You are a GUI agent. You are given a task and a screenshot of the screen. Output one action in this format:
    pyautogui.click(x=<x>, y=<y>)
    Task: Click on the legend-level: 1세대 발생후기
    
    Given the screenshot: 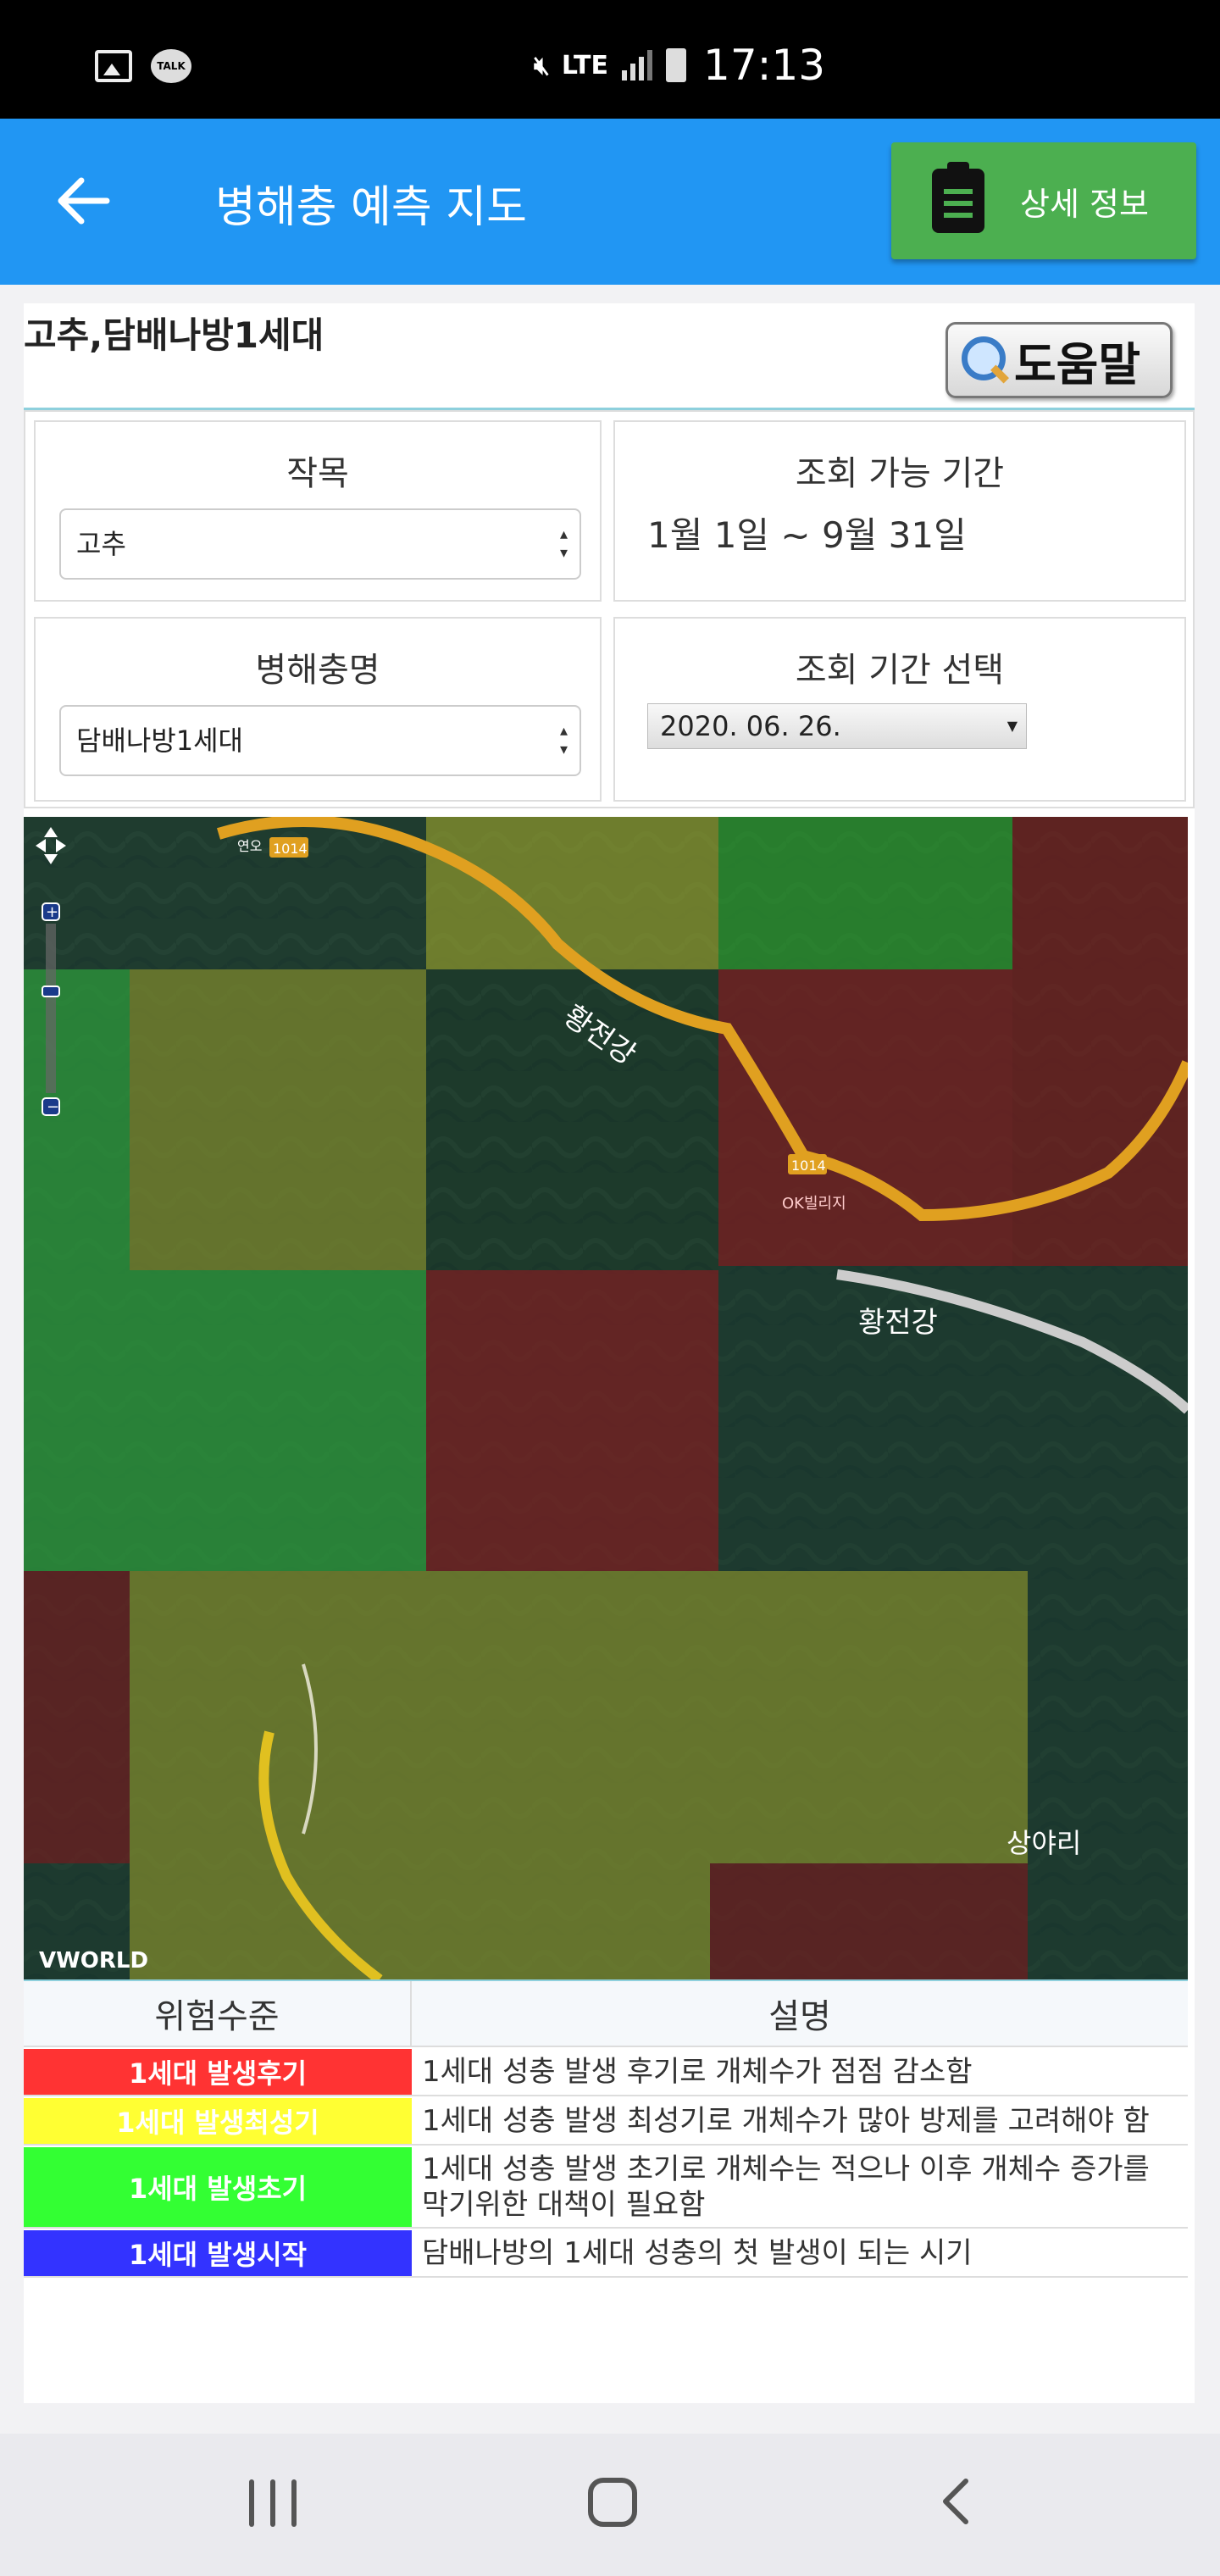 What is the action you would take?
    pyautogui.click(x=218, y=2072)
    